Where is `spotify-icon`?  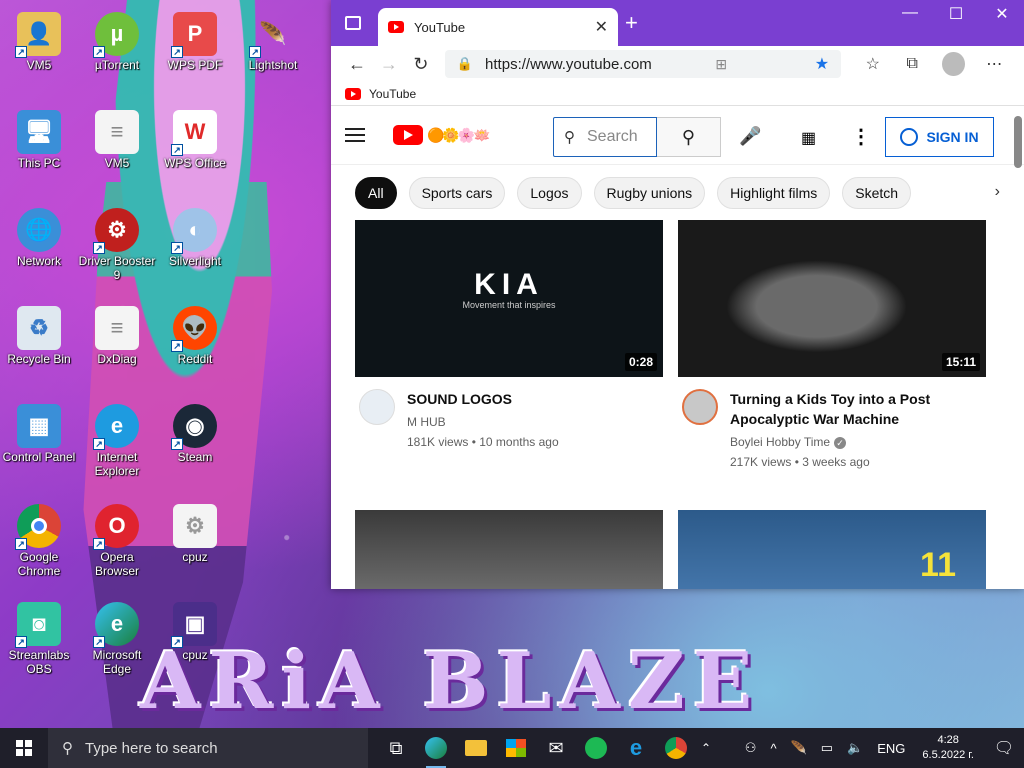
spotify-icon is located at coordinates (596, 748).